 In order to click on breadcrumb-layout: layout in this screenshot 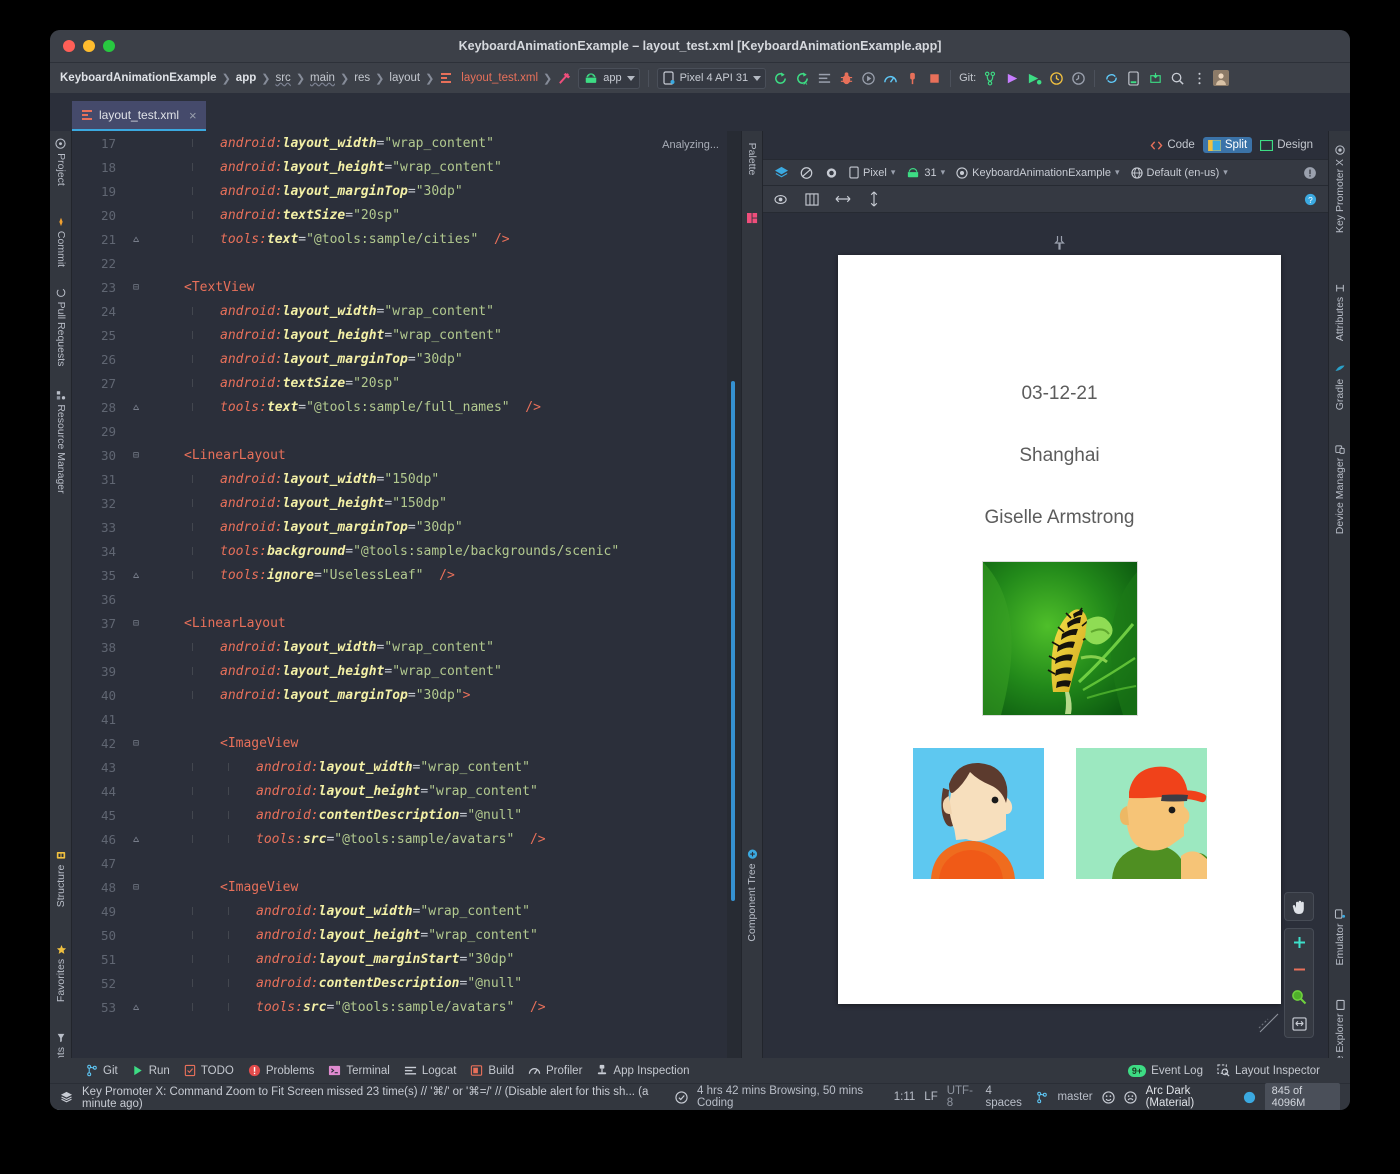, I will do `click(404, 78)`.